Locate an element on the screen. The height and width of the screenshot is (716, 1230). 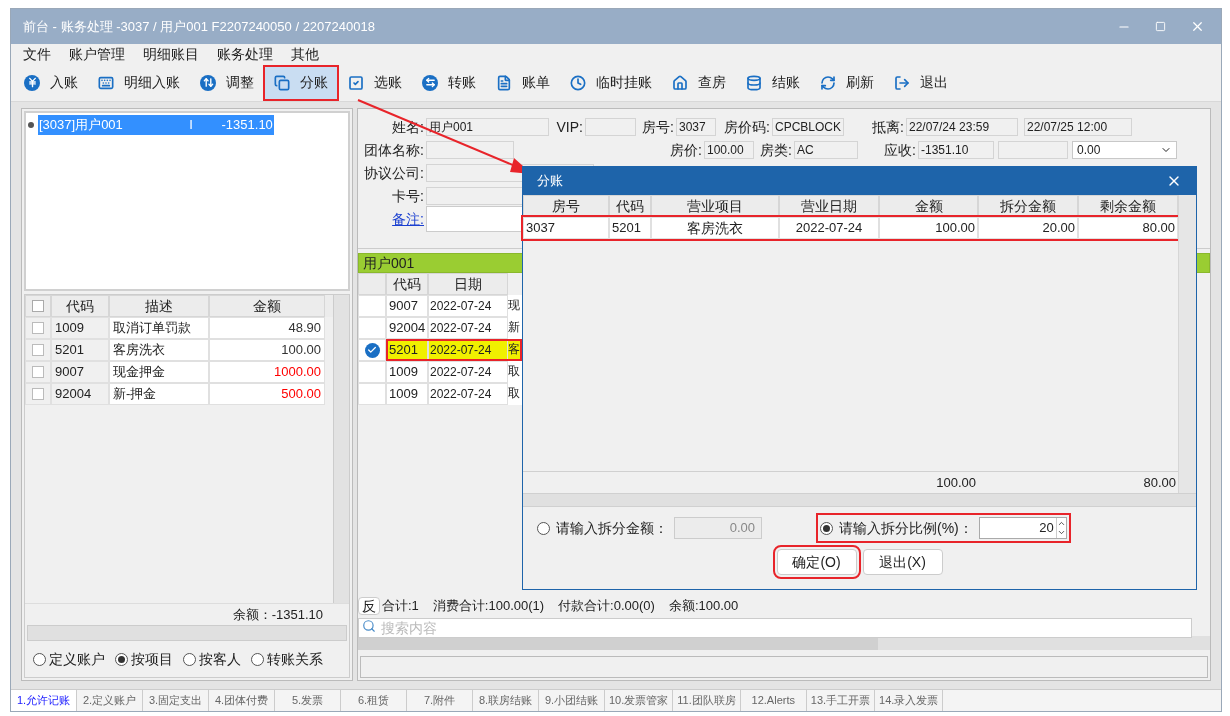
toolbar-button: 入账 is located at coordinates (51, 82).